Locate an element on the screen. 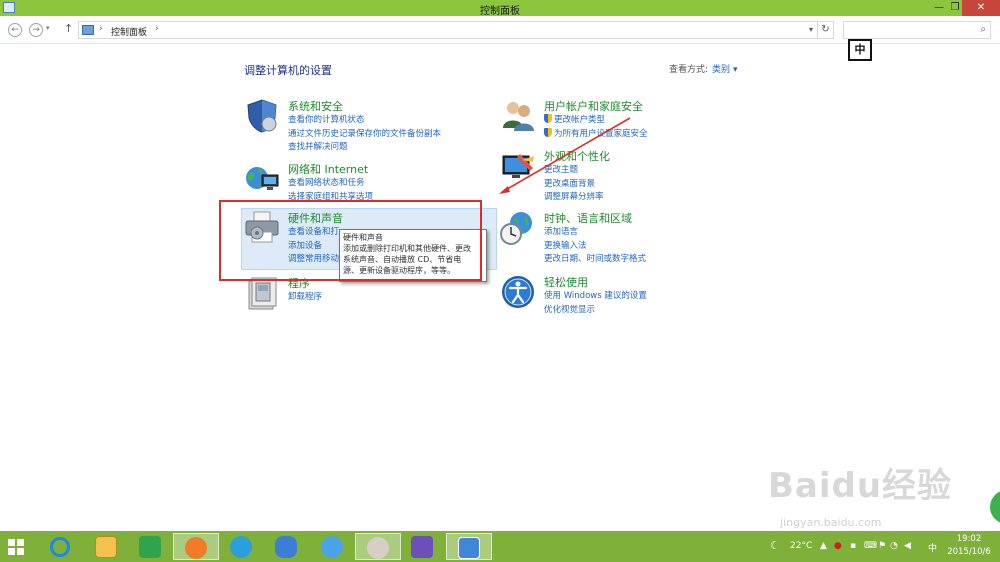 Image resolution: width=1000 pixels, height=562 pixels. search-input: ⌕ is located at coordinates (917, 30).